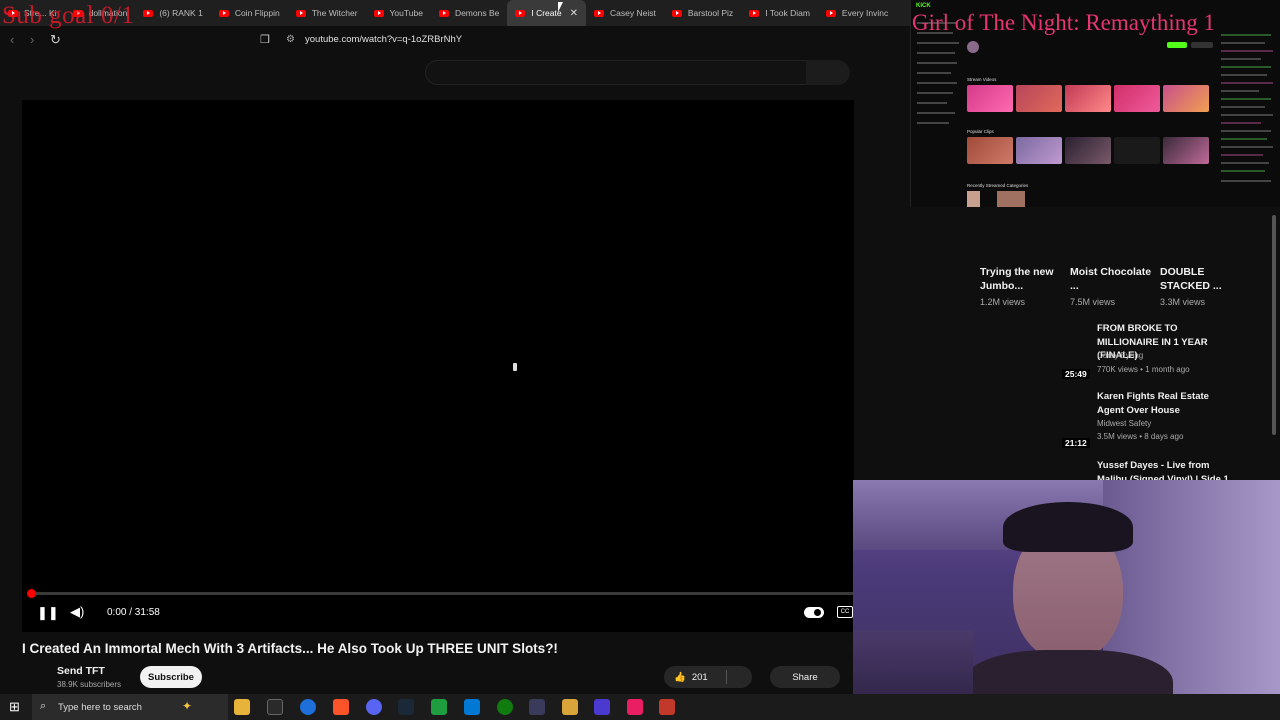 The image size is (1280, 720). I want to click on webcam-feed, so click(1066, 600).